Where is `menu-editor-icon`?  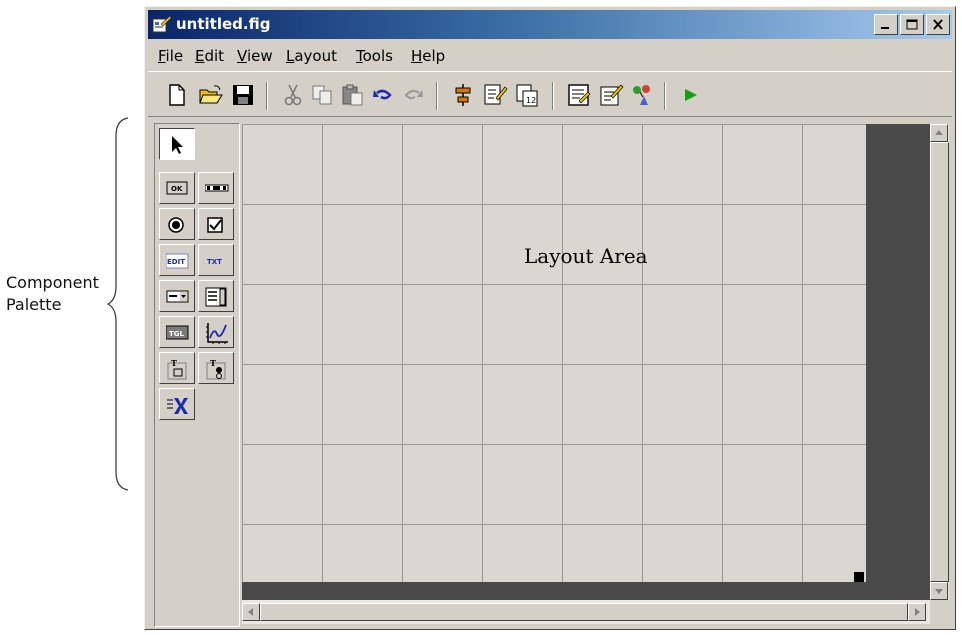
menu-editor-icon is located at coordinates (496, 94).